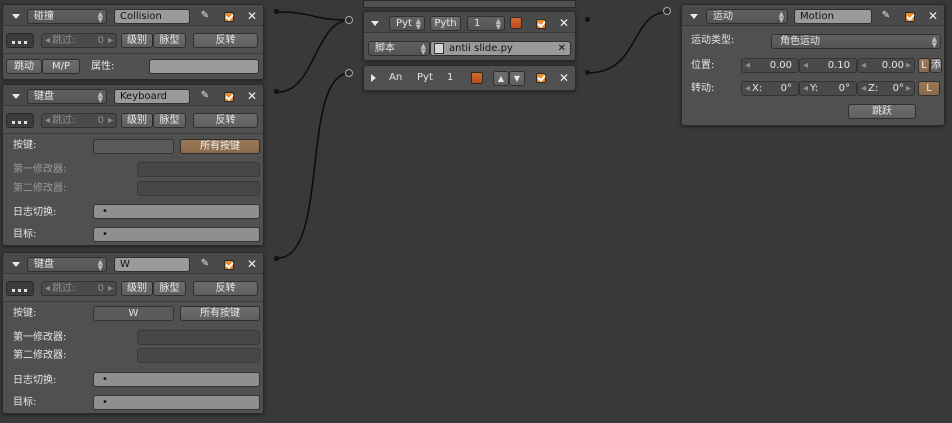 Image resolution: width=952 pixels, height=423 pixels. I want to click on script-type-select: 脚本 ▲ ▼, so click(399, 48).